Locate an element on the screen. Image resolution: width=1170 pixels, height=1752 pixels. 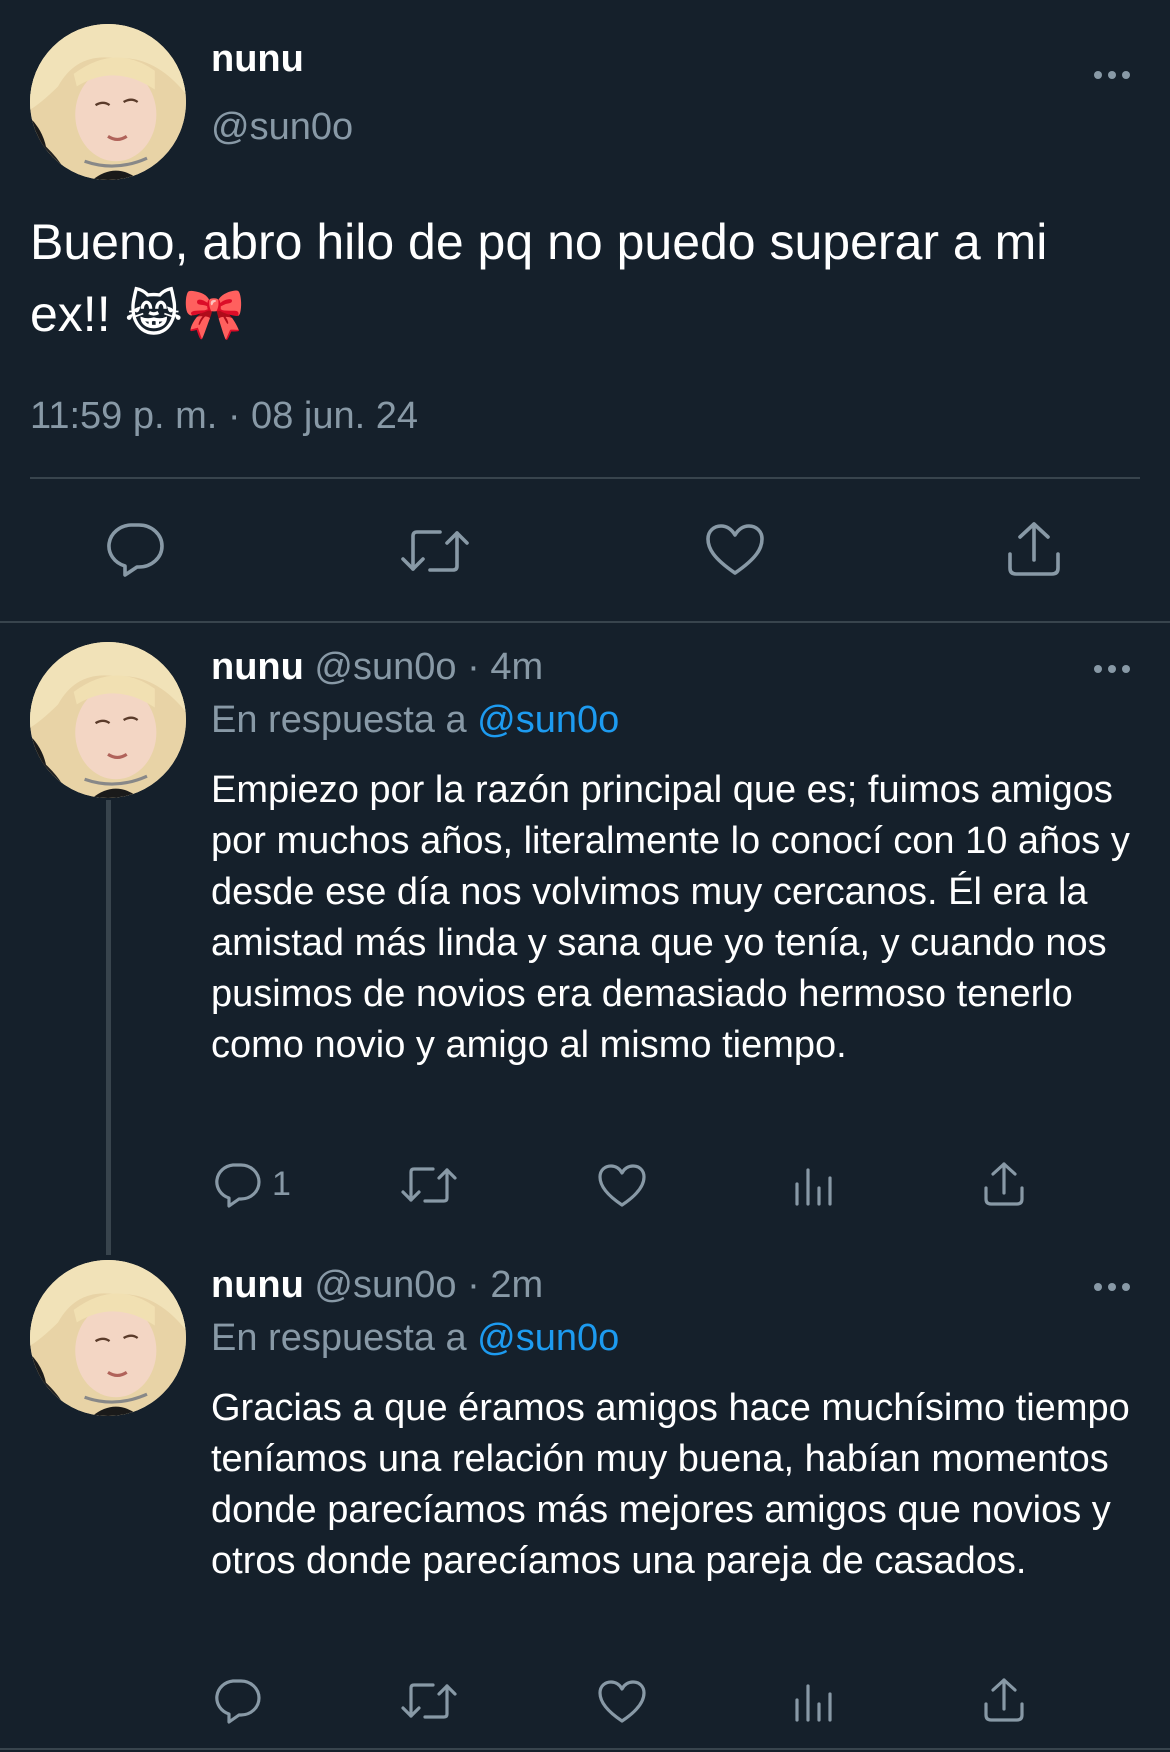
emoji-group: 😹🎀 is located at coordinates (185, 314).